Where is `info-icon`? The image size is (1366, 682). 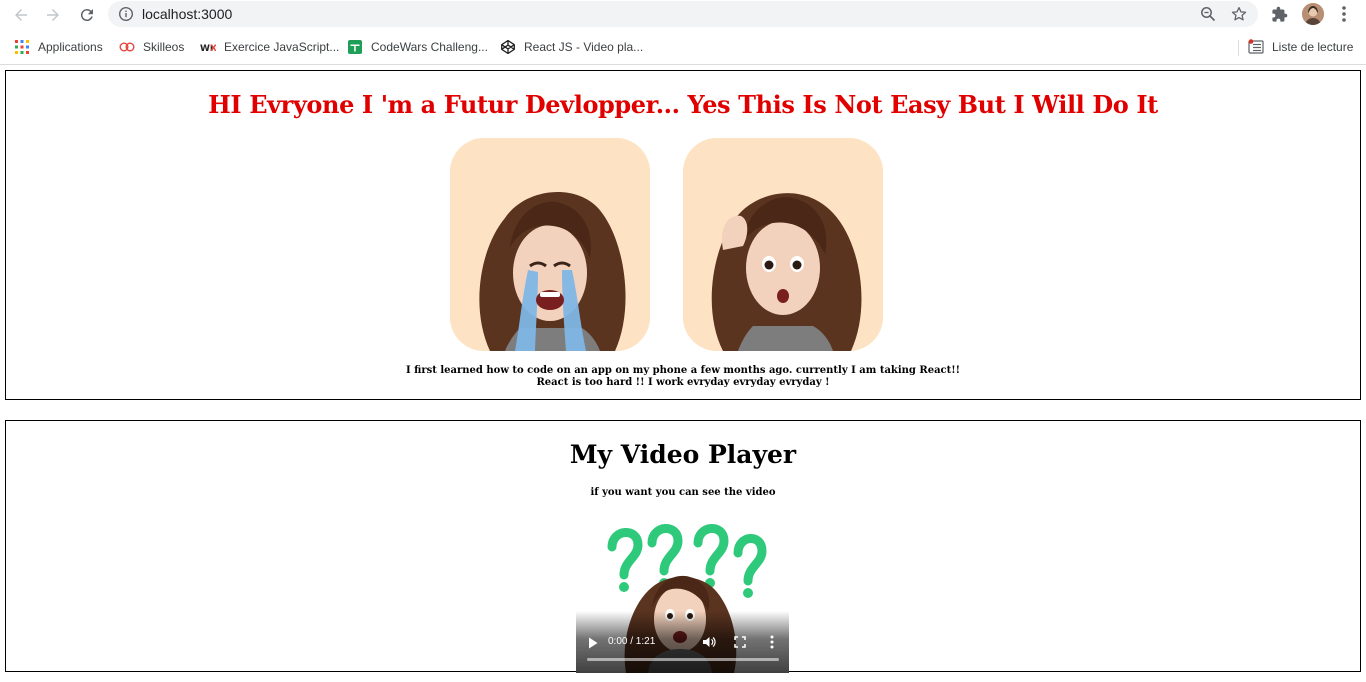
info-icon is located at coordinates (126, 14).